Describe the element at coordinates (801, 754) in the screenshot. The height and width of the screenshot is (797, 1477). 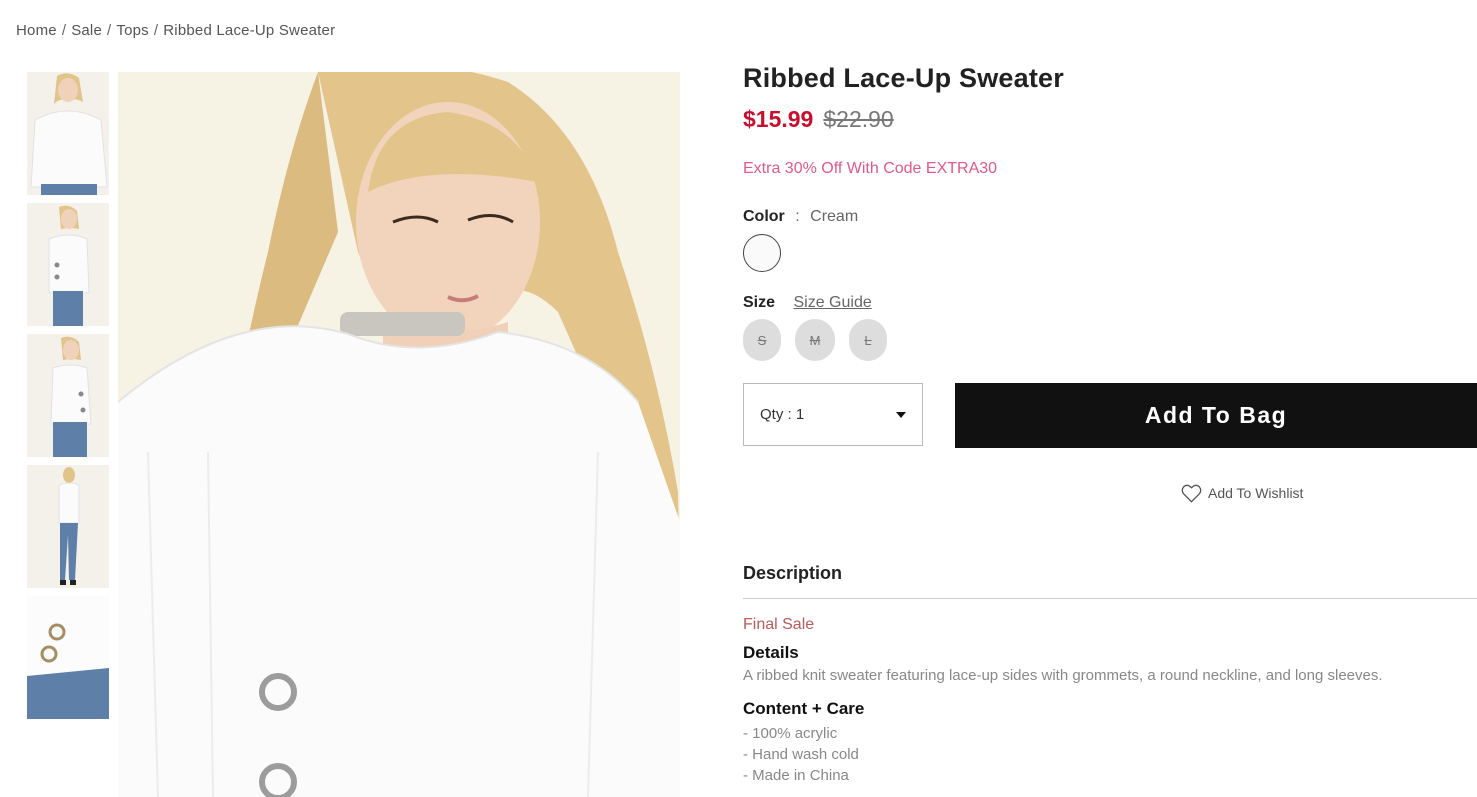
I see `care-item: - Hand wash cold` at that location.